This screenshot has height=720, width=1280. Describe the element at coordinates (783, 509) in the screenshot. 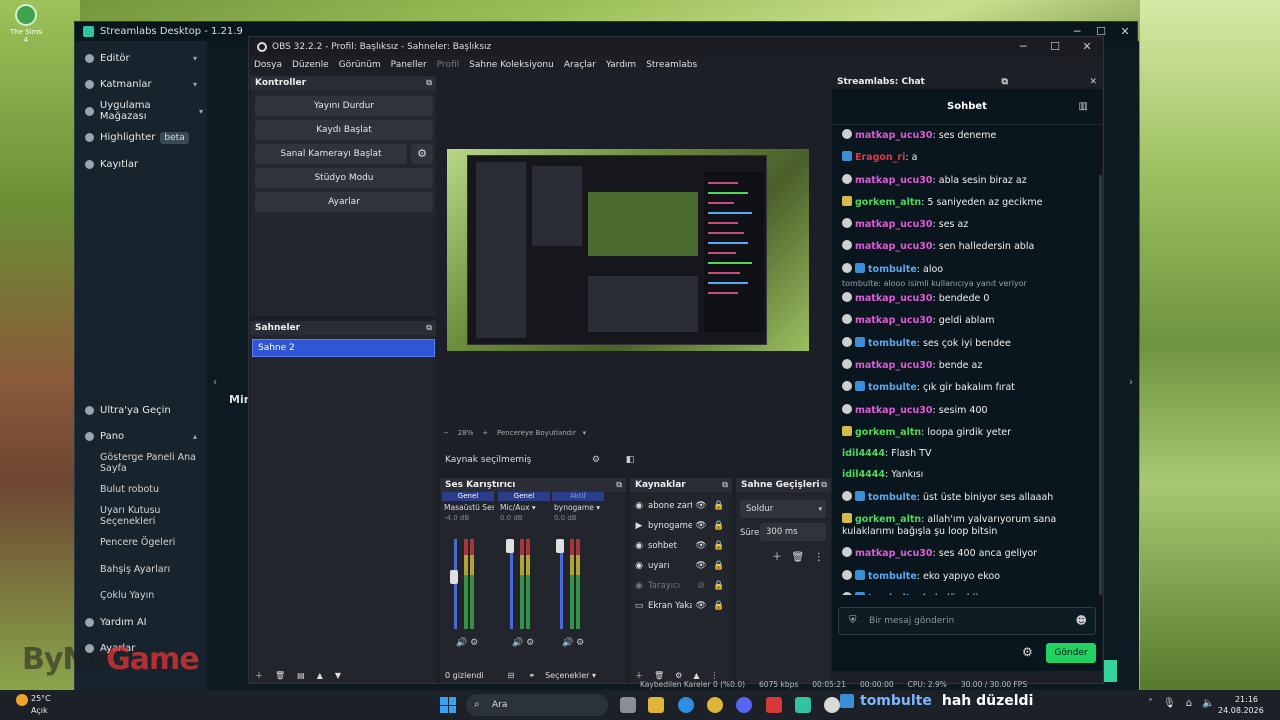

I see `transition-select: Soldur ▾` at that location.